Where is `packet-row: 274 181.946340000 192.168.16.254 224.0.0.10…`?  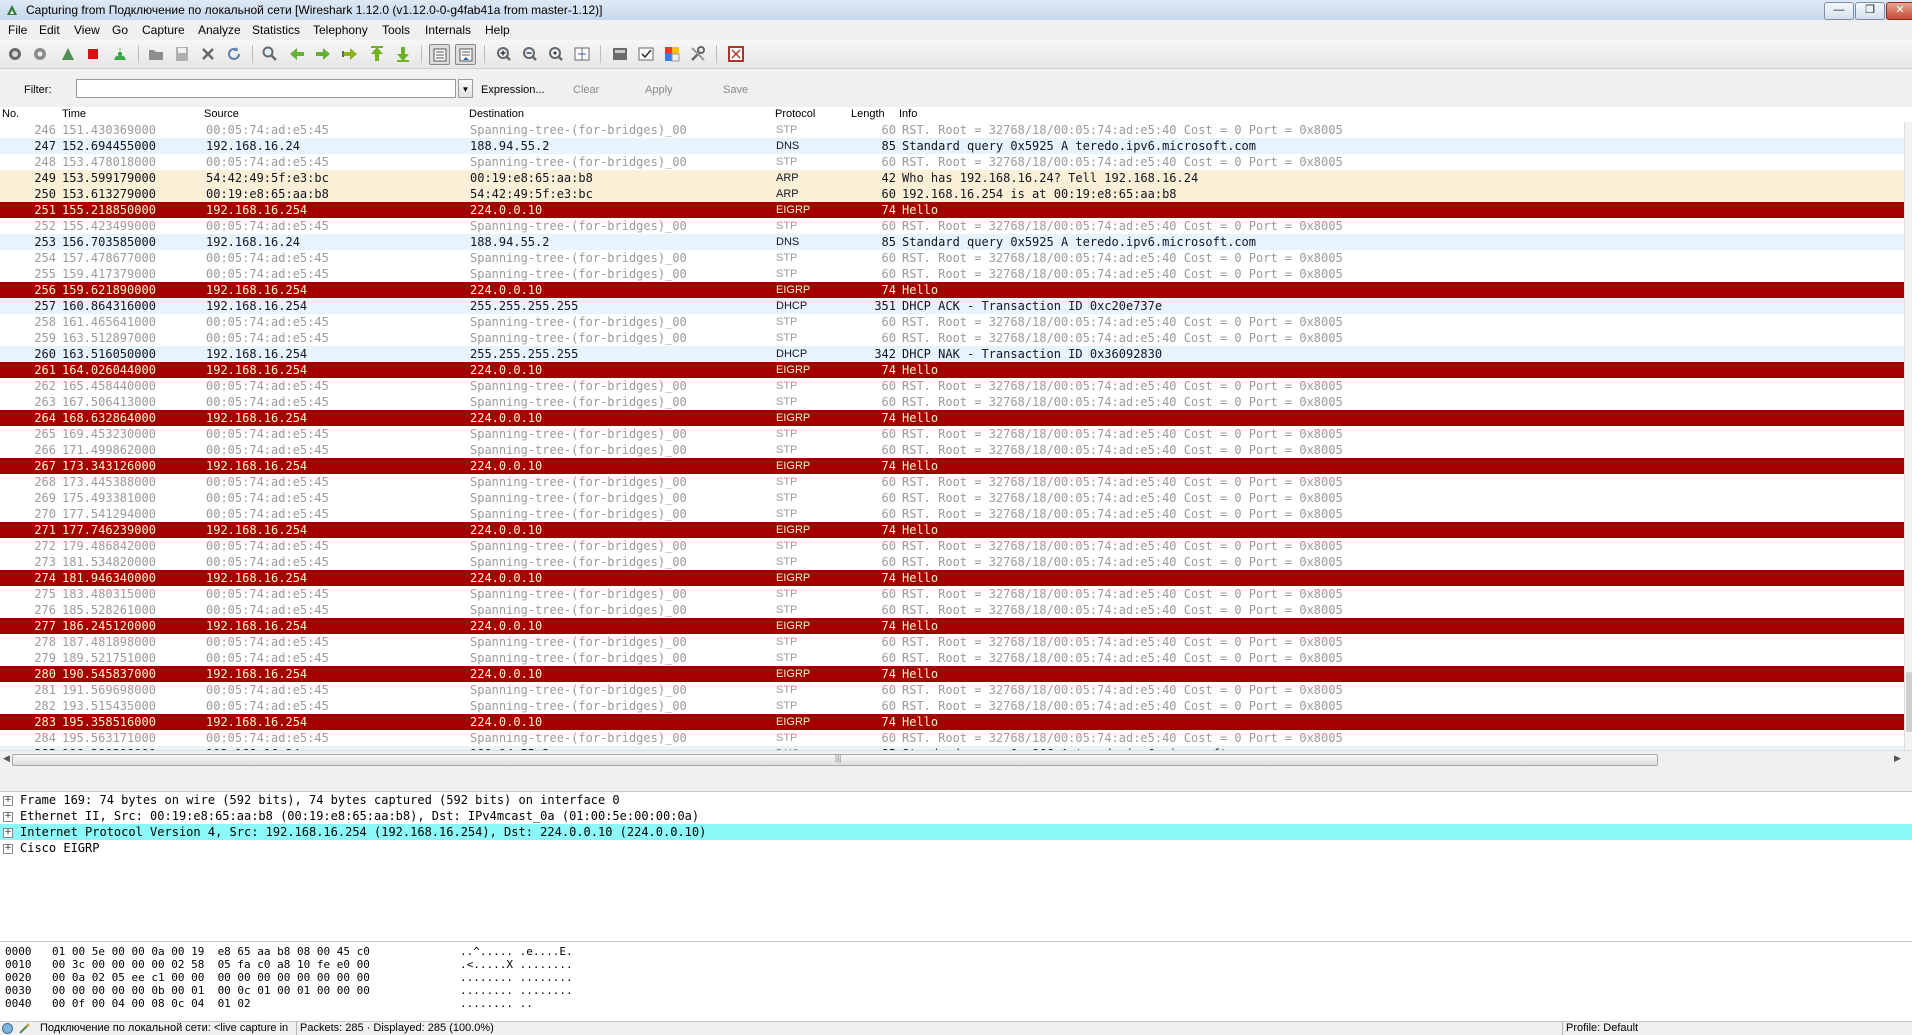
packet-row: 274 181.946340000 192.168.16.254 224.0.0.10… is located at coordinates (952, 578).